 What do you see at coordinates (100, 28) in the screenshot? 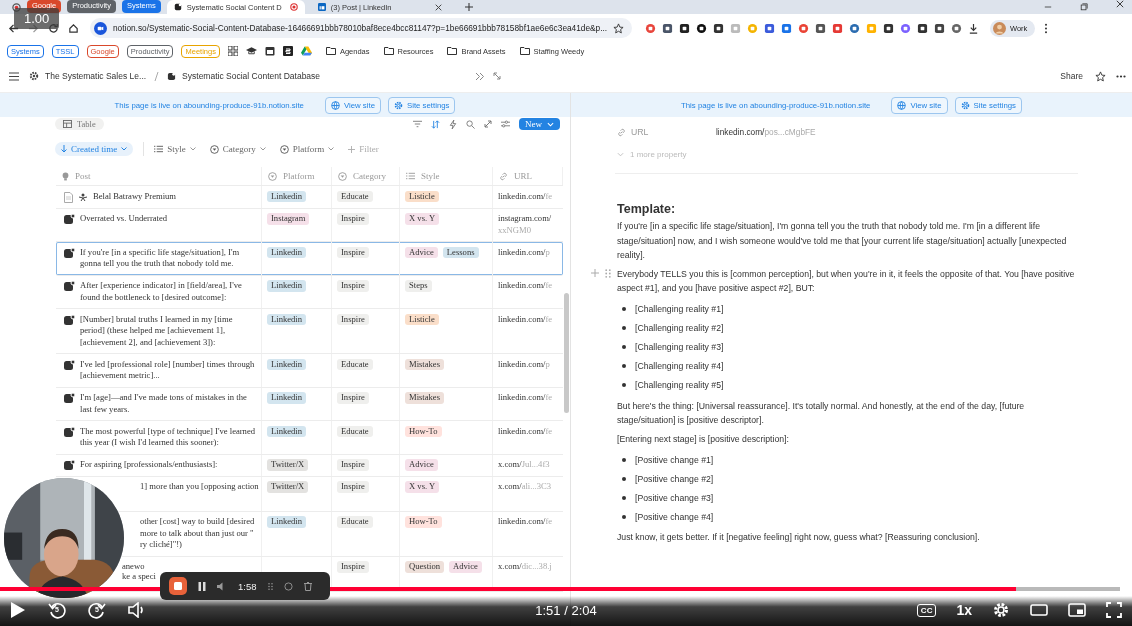
I see `site-info-icon` at bounding box center [100, 28].